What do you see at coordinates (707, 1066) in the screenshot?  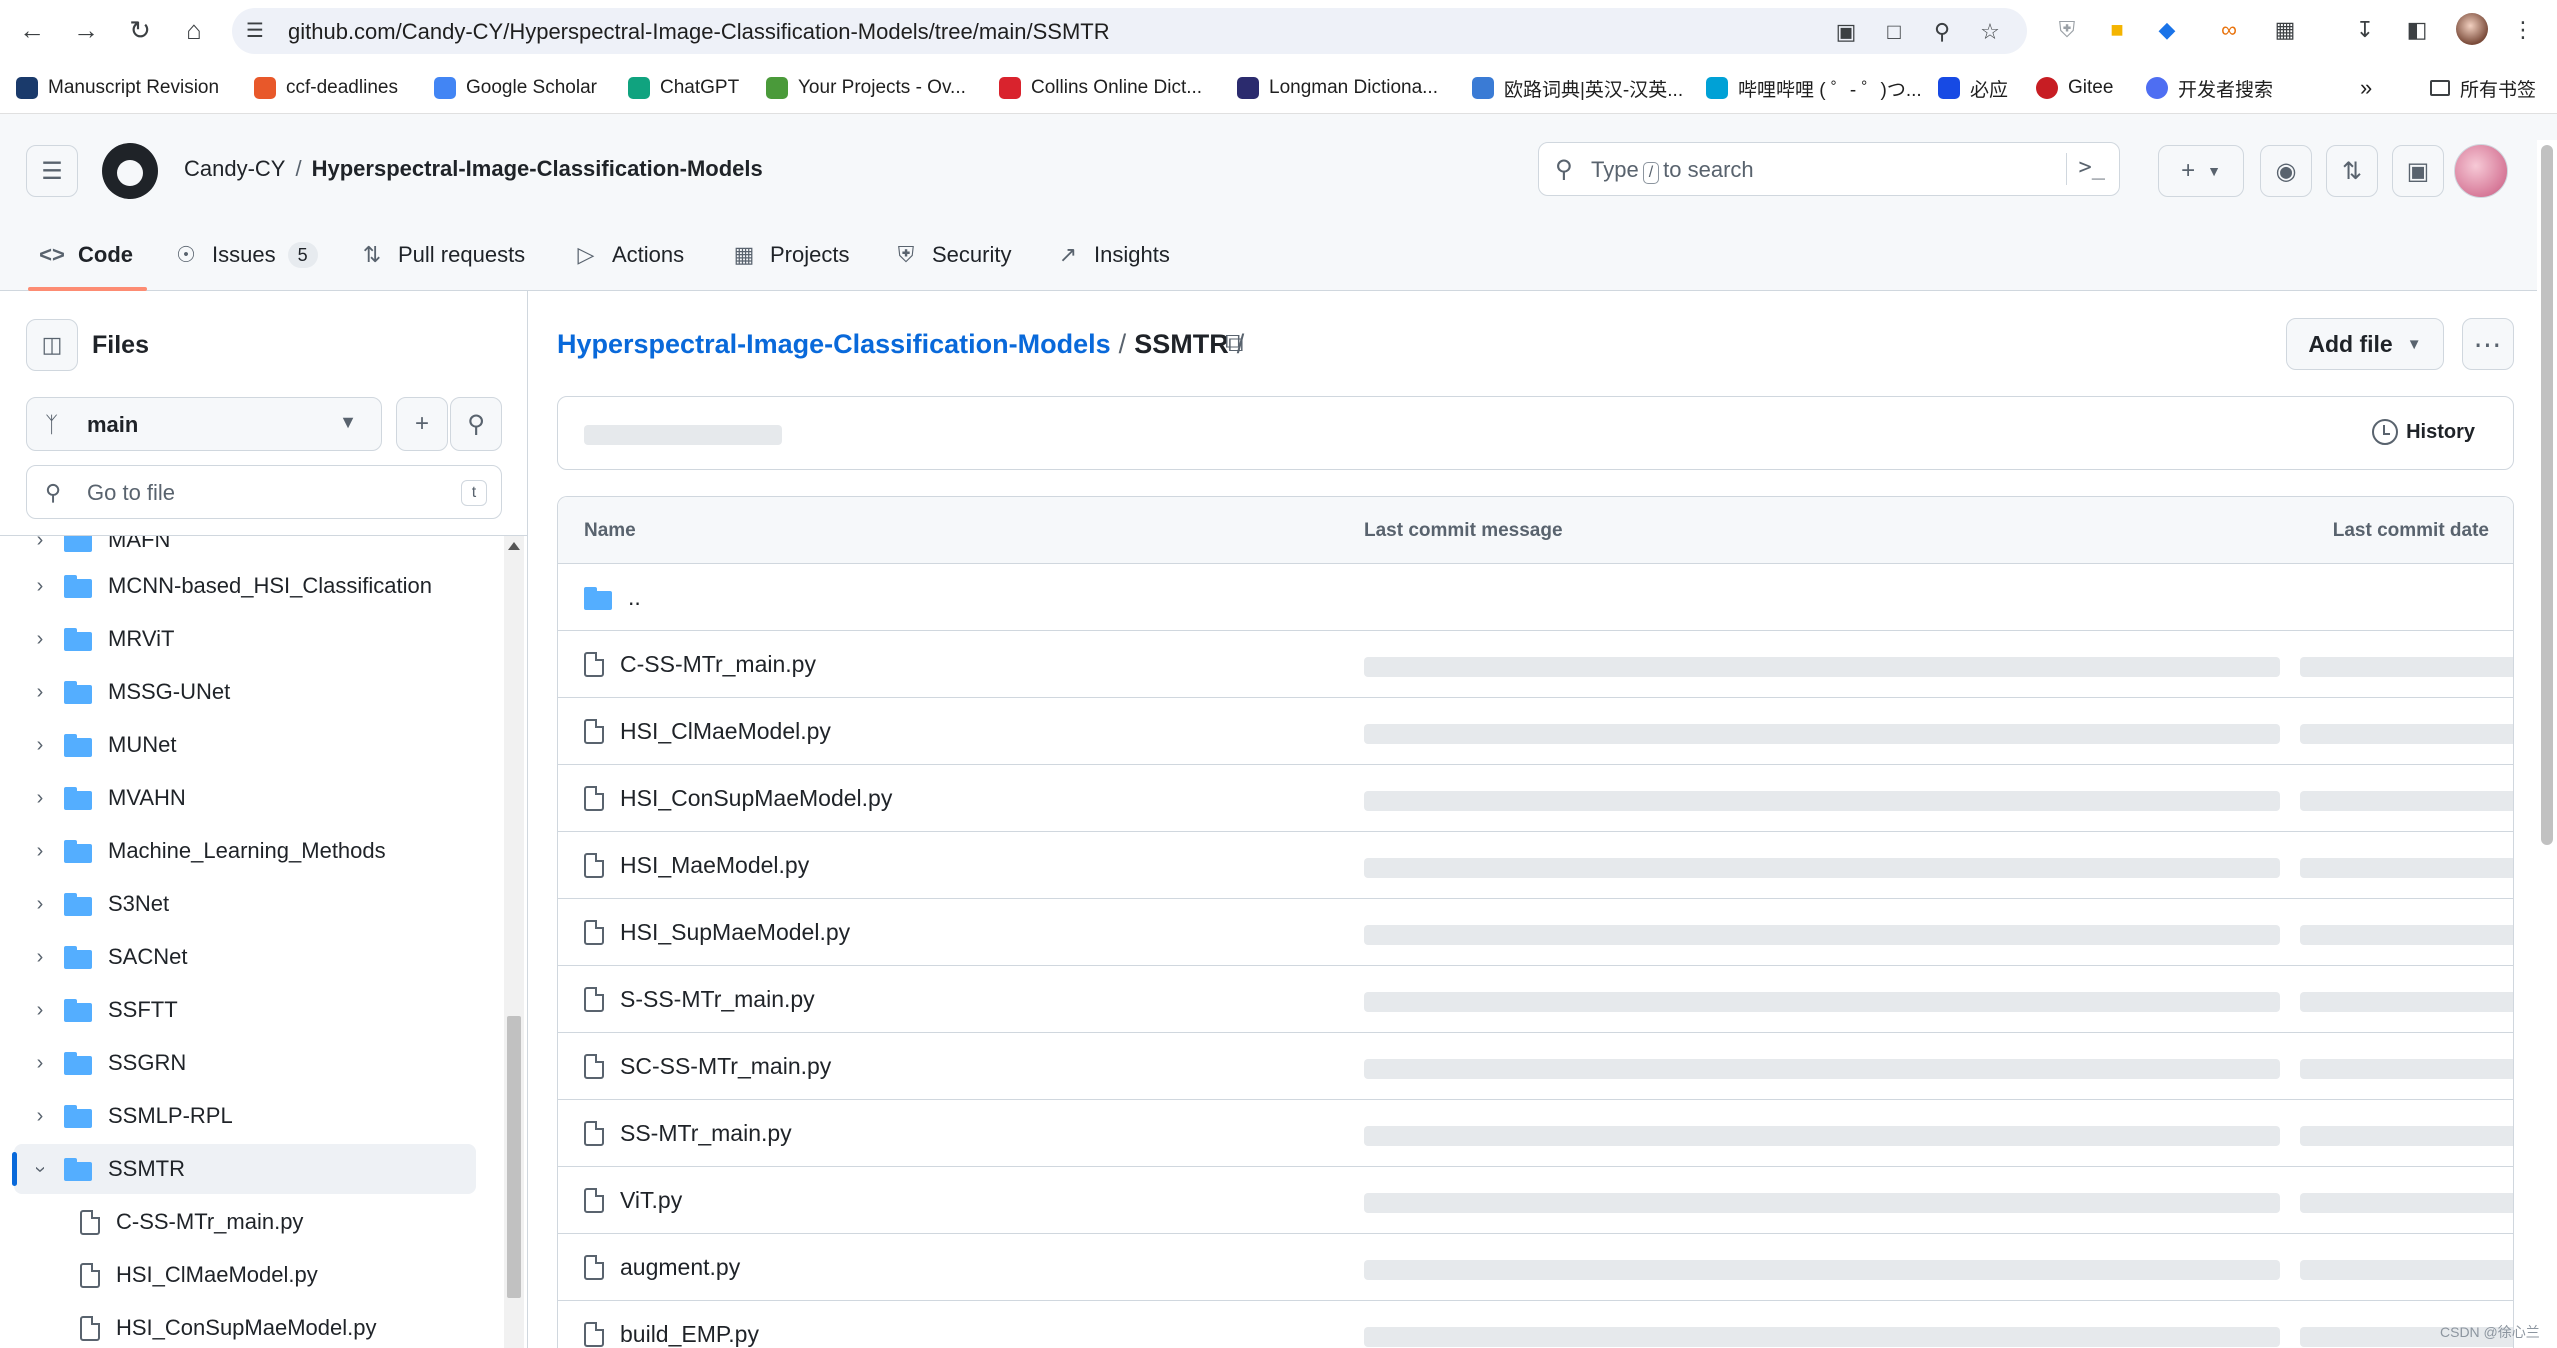 I see `file-link: SC-SS-MTr_main.py` at bounding box center [707, 1066].